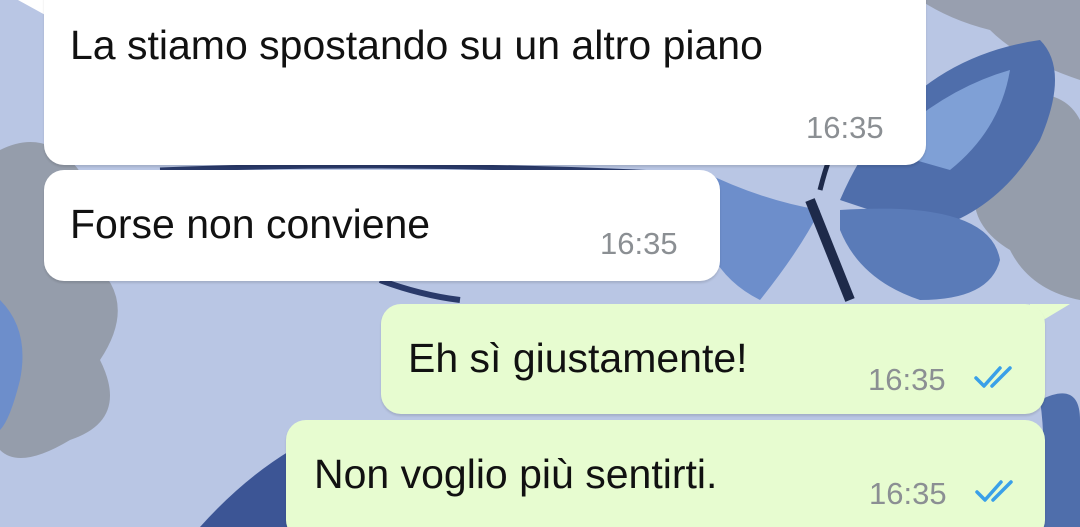  Describe the element at coordinates (250, 224) in the screenshot. I see `message-text: Forse non conviene` at that location.